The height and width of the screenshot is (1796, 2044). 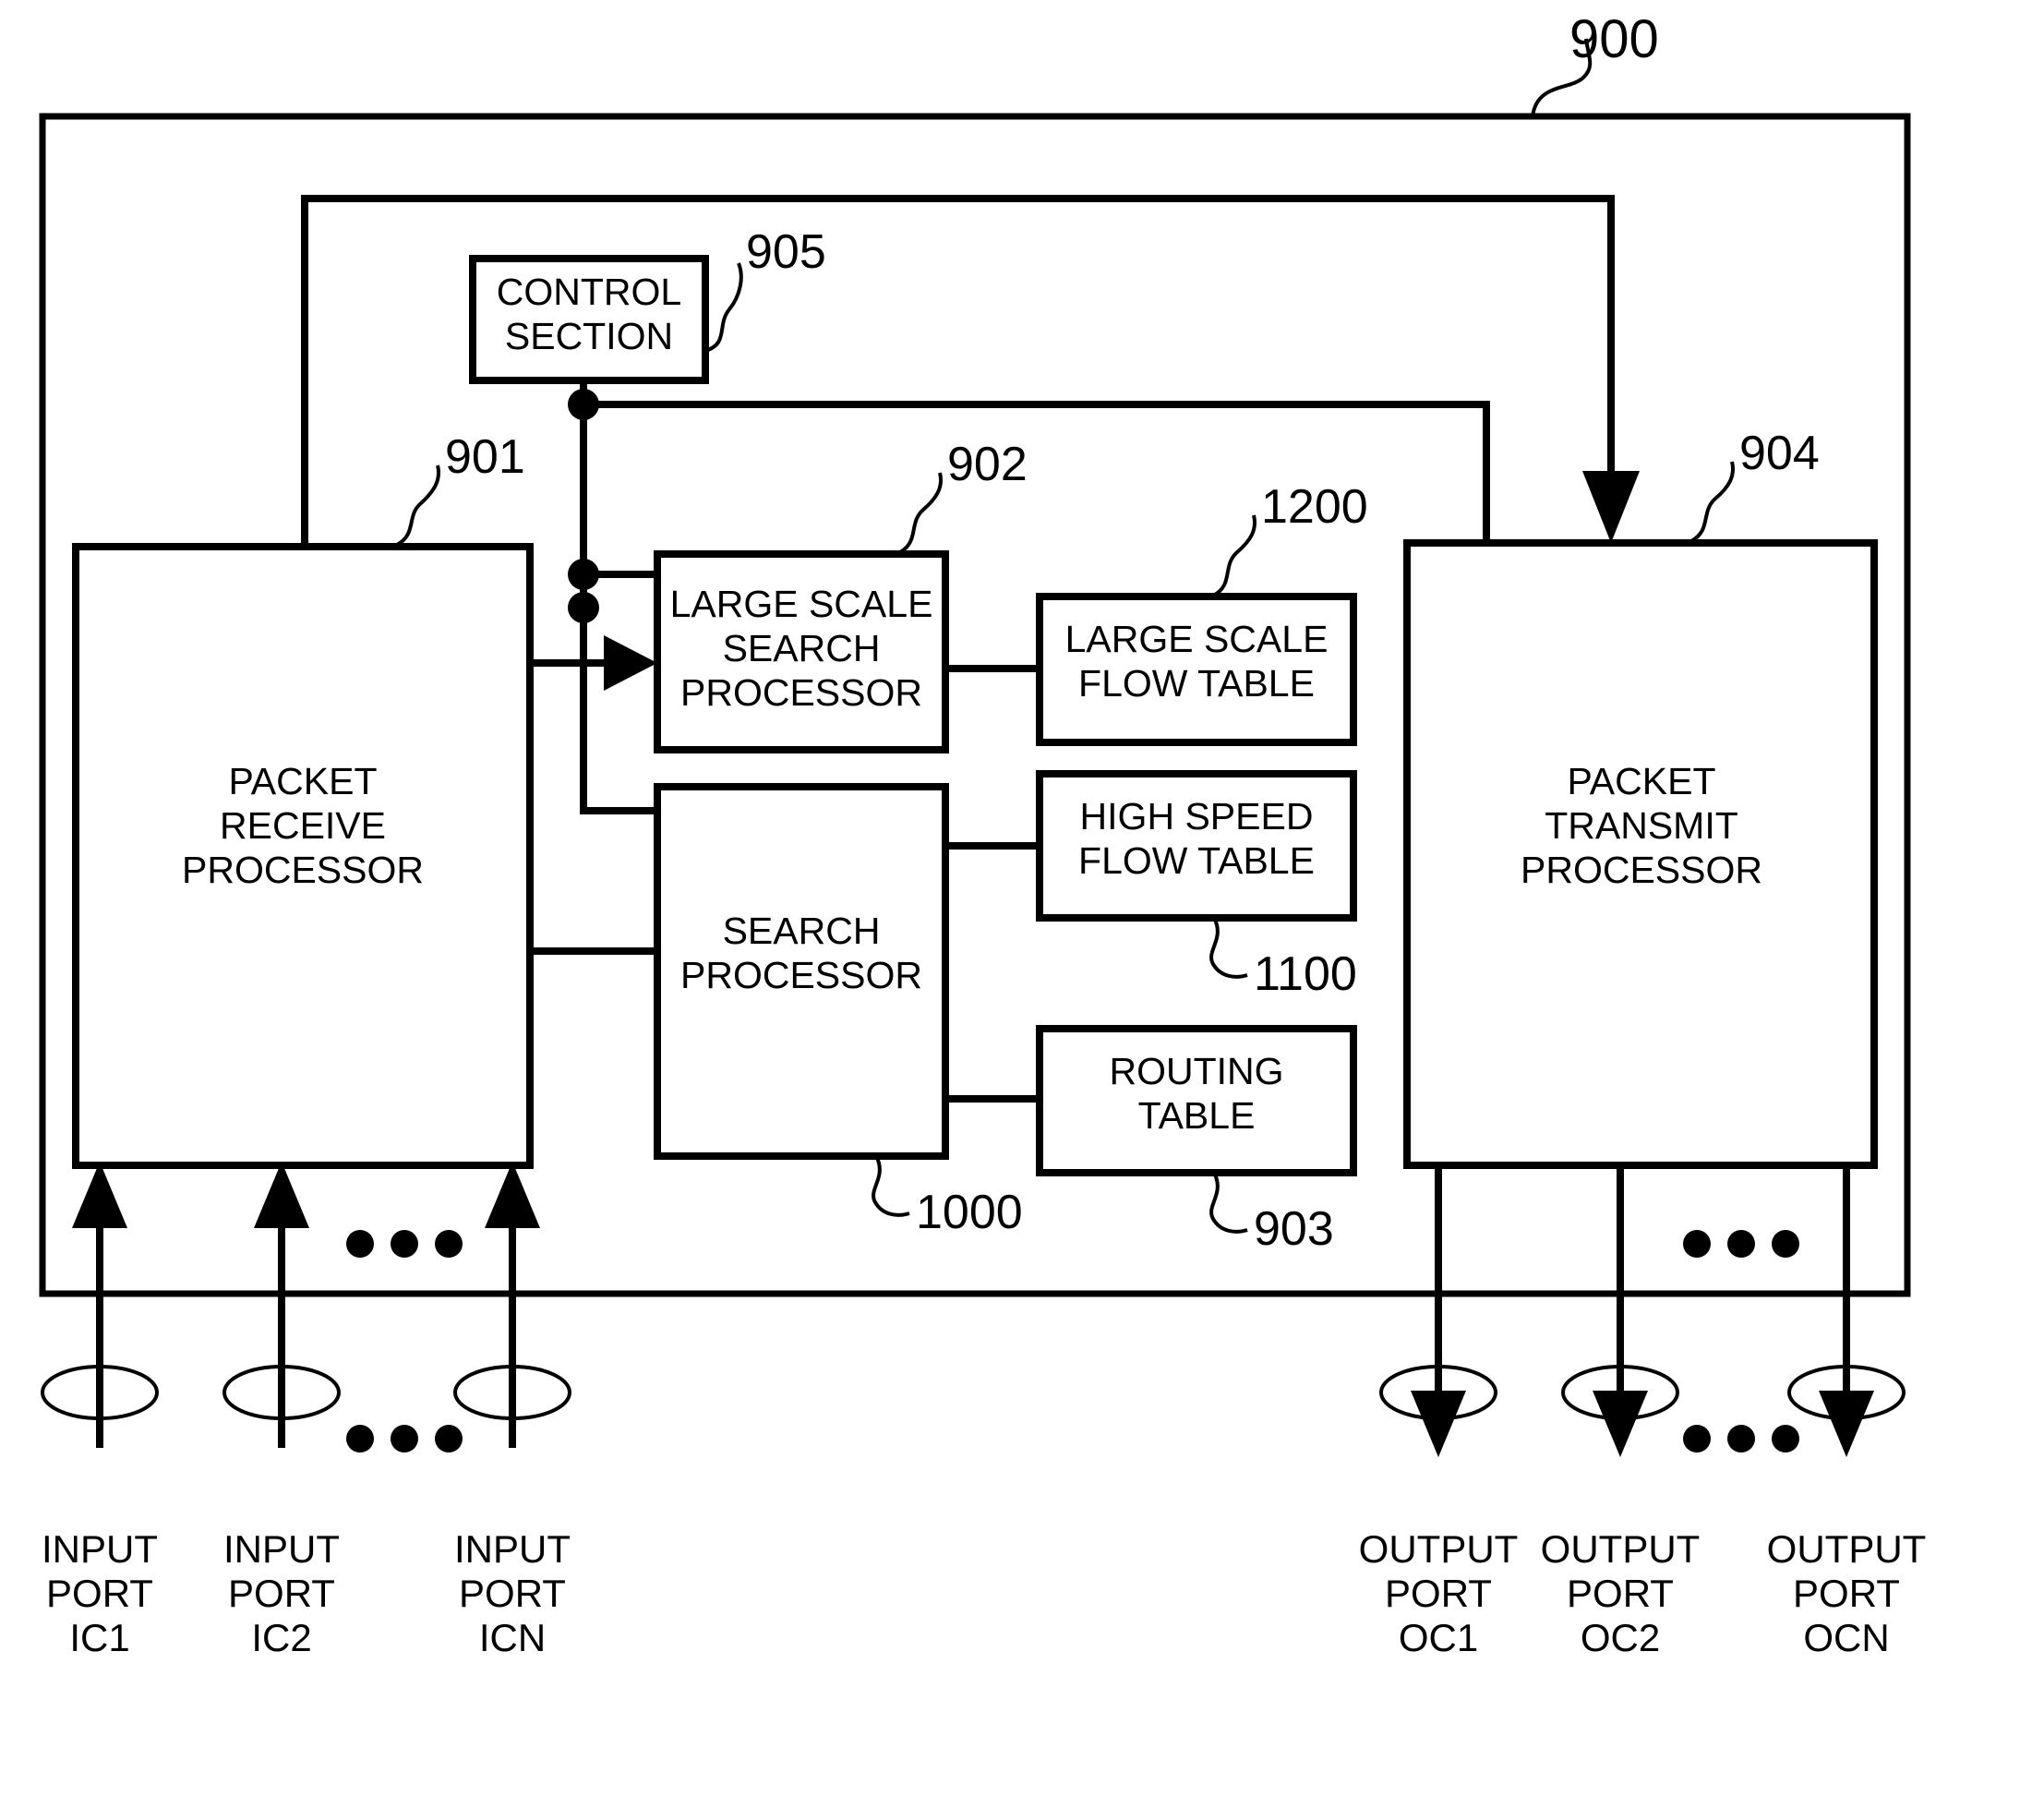 I want to click on output-port-oc1-line1: OUTPUT, so click(x=1439, y=1549).